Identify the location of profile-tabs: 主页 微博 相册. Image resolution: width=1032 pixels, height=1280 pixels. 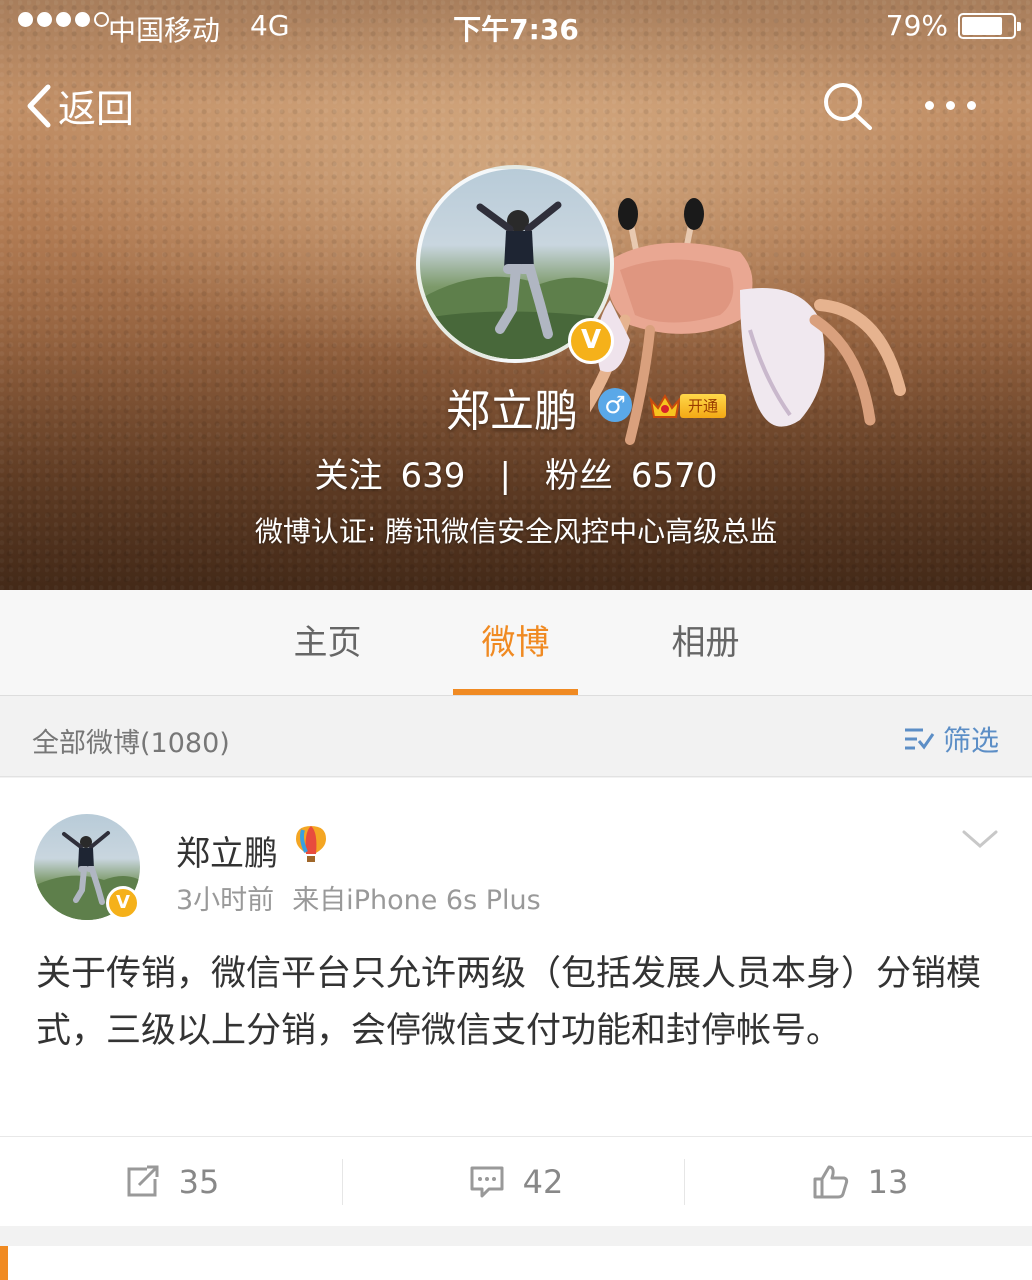
(516, 643).